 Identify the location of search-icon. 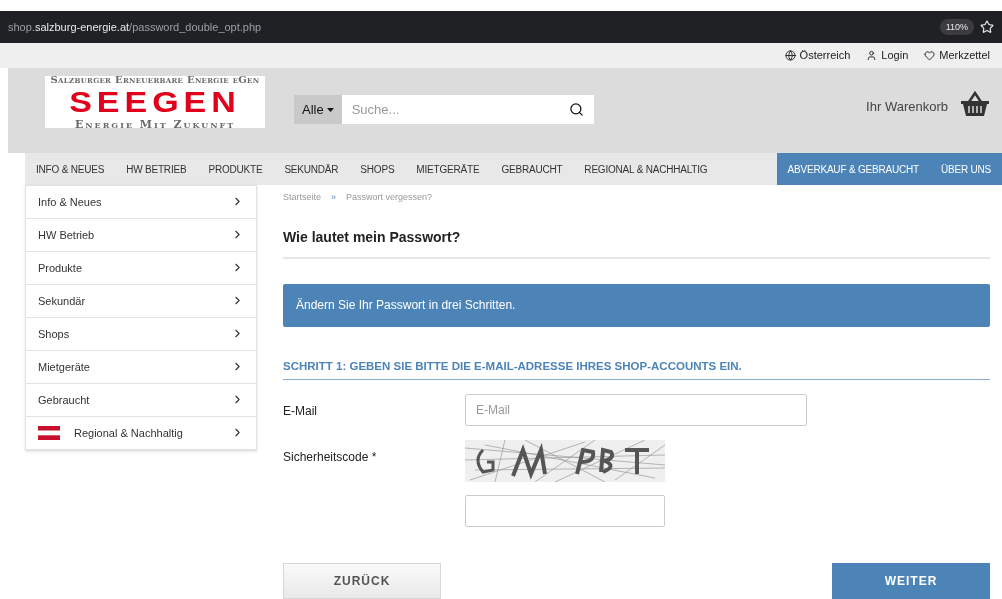
(576, 110).